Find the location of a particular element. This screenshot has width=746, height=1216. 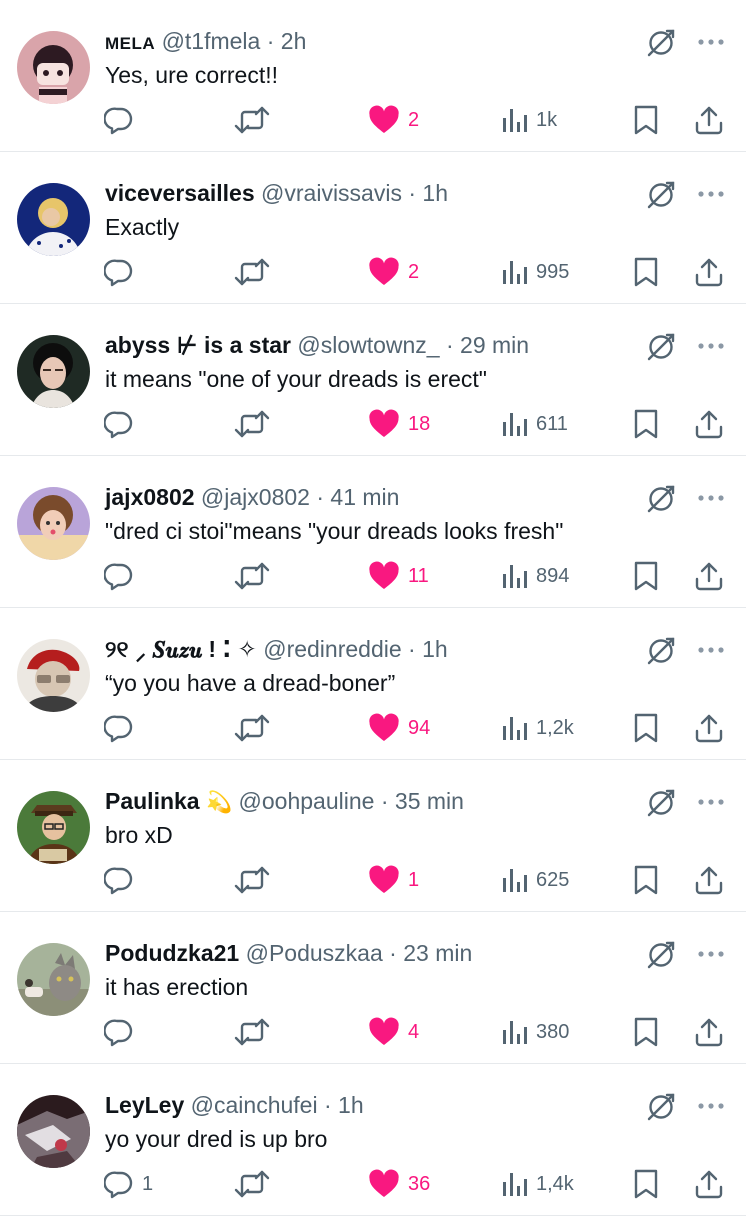

user-handle: @cainchufei is located at coordinates (254, 1105).